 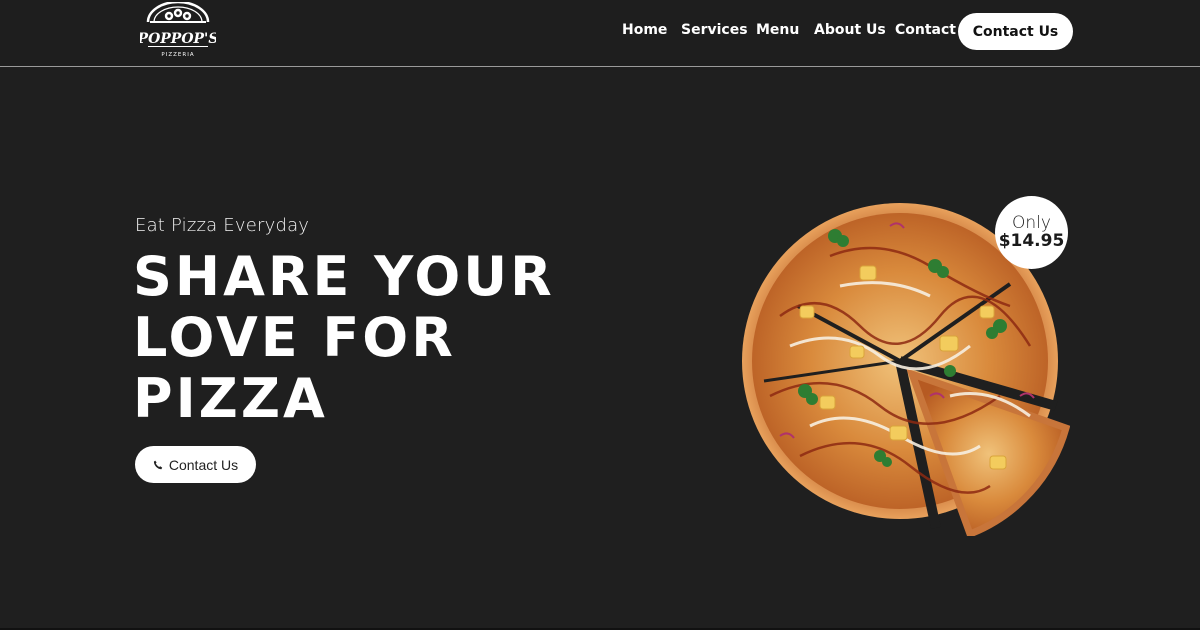 I want to click on header-contact-button: Contact Us, so click(x=1015, y=31).